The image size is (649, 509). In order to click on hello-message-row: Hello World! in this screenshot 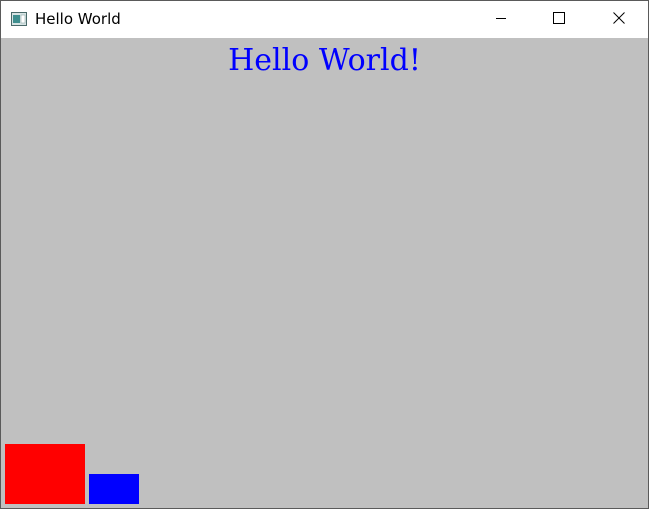, I will do `click(324, 61)`.